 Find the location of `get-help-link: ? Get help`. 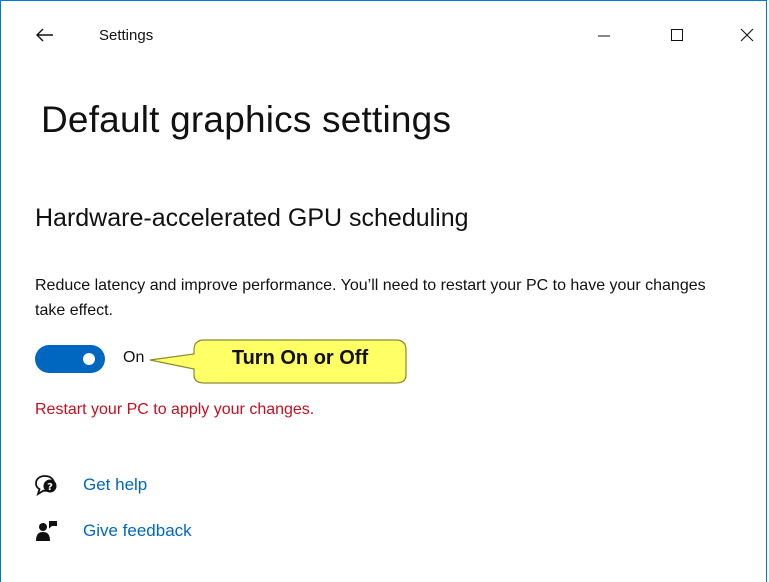

get-help-link: ? Get help is located at coordinates (91, 485).